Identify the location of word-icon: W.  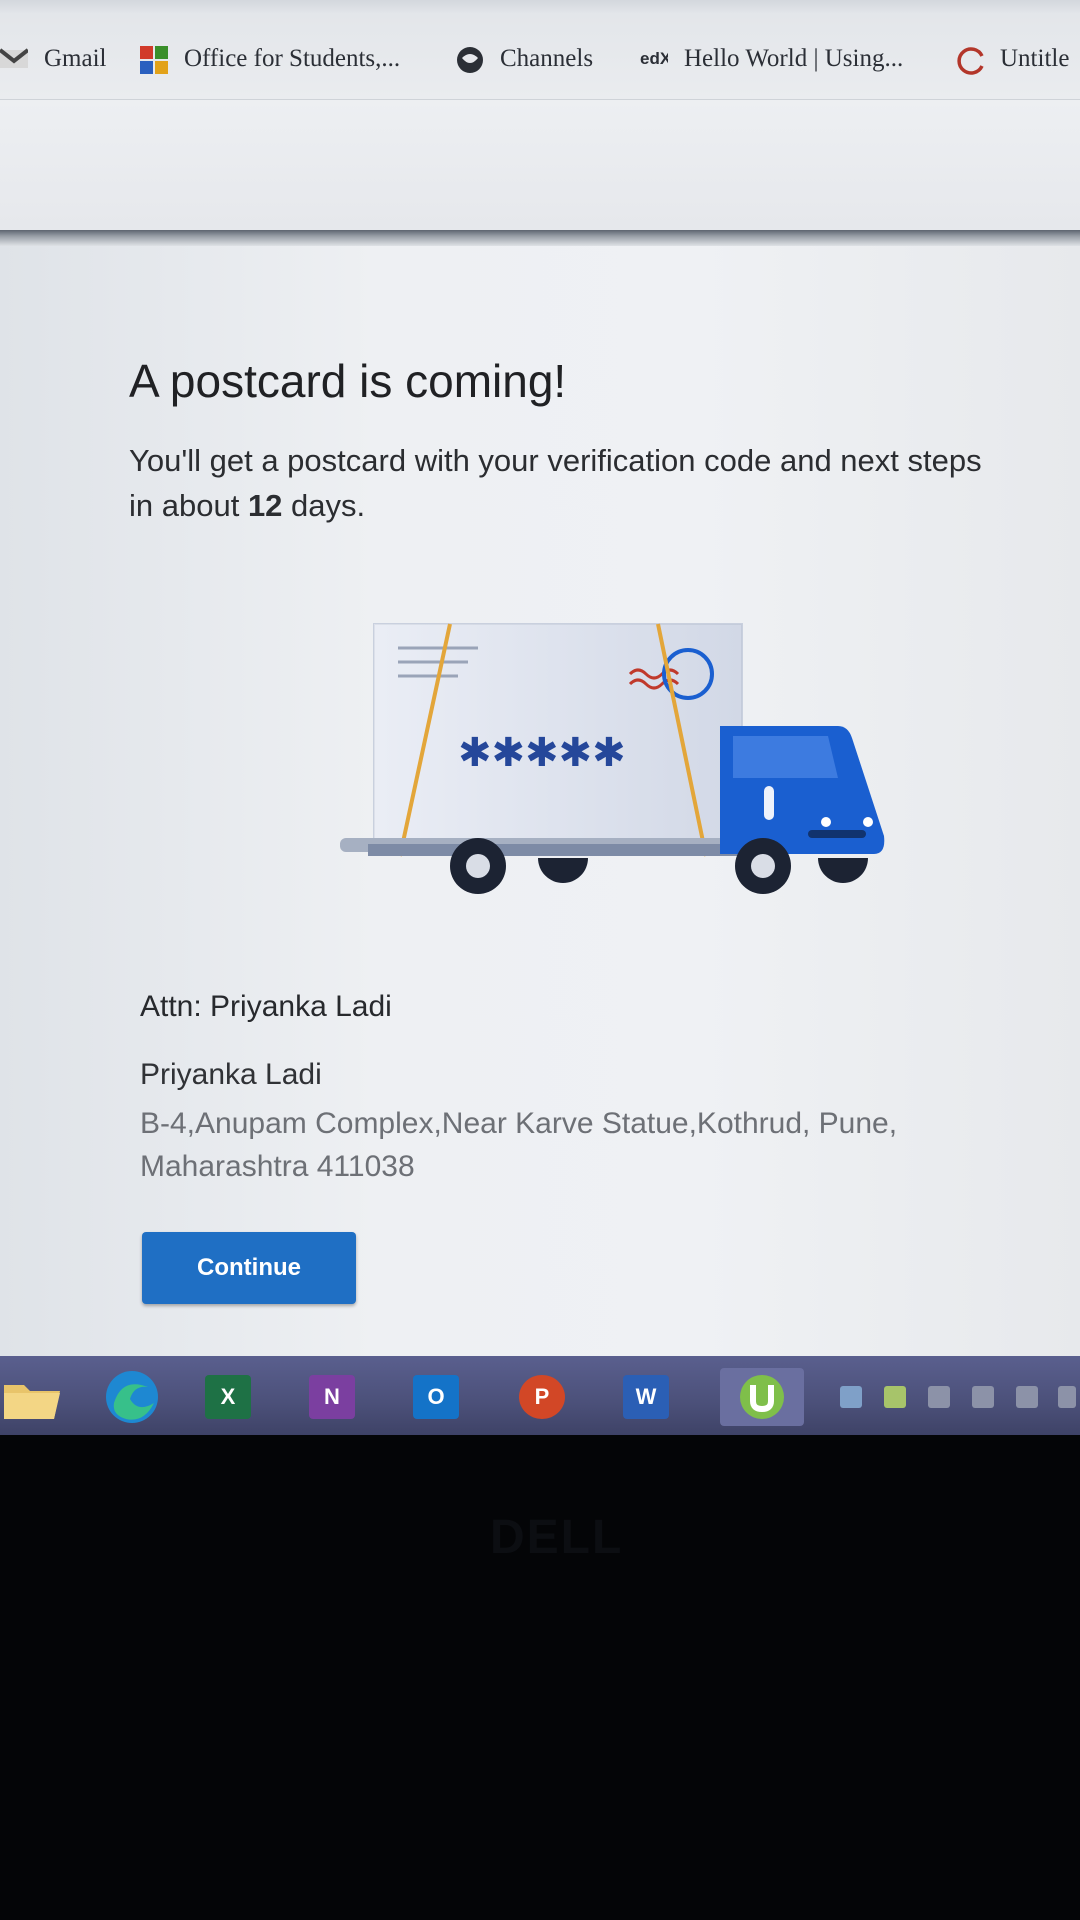
(646, 1397).